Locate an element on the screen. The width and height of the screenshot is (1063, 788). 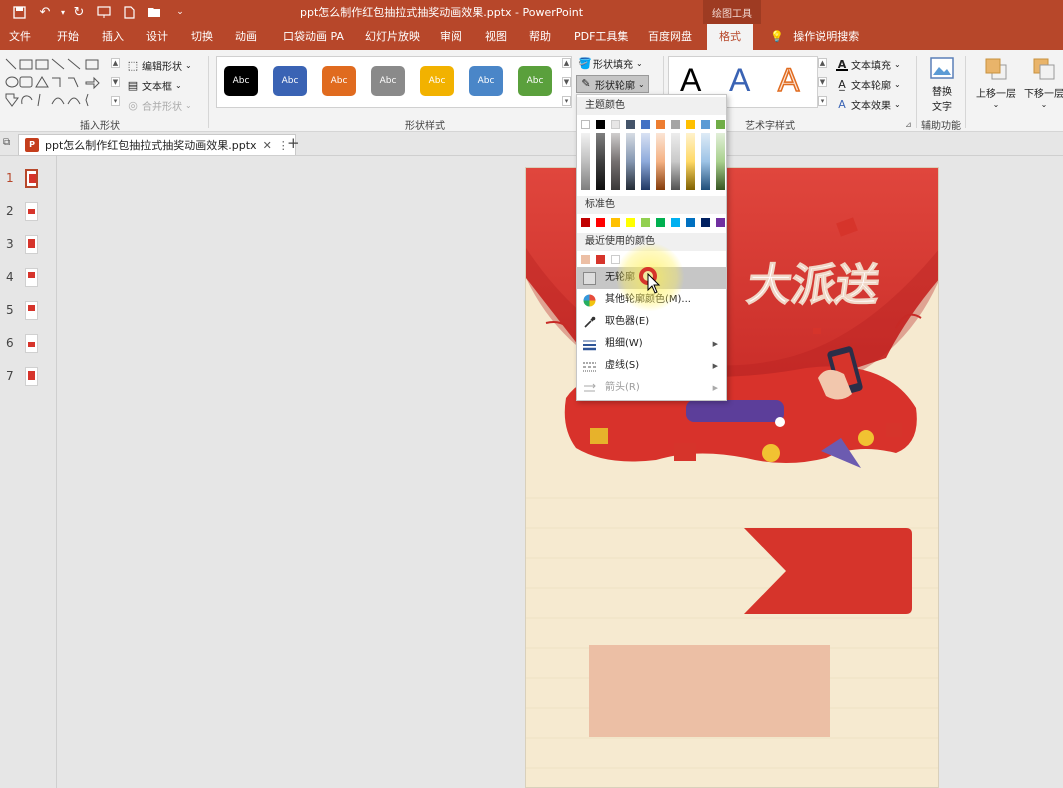
bring-forward-icon is located at coordinates (996, 69).